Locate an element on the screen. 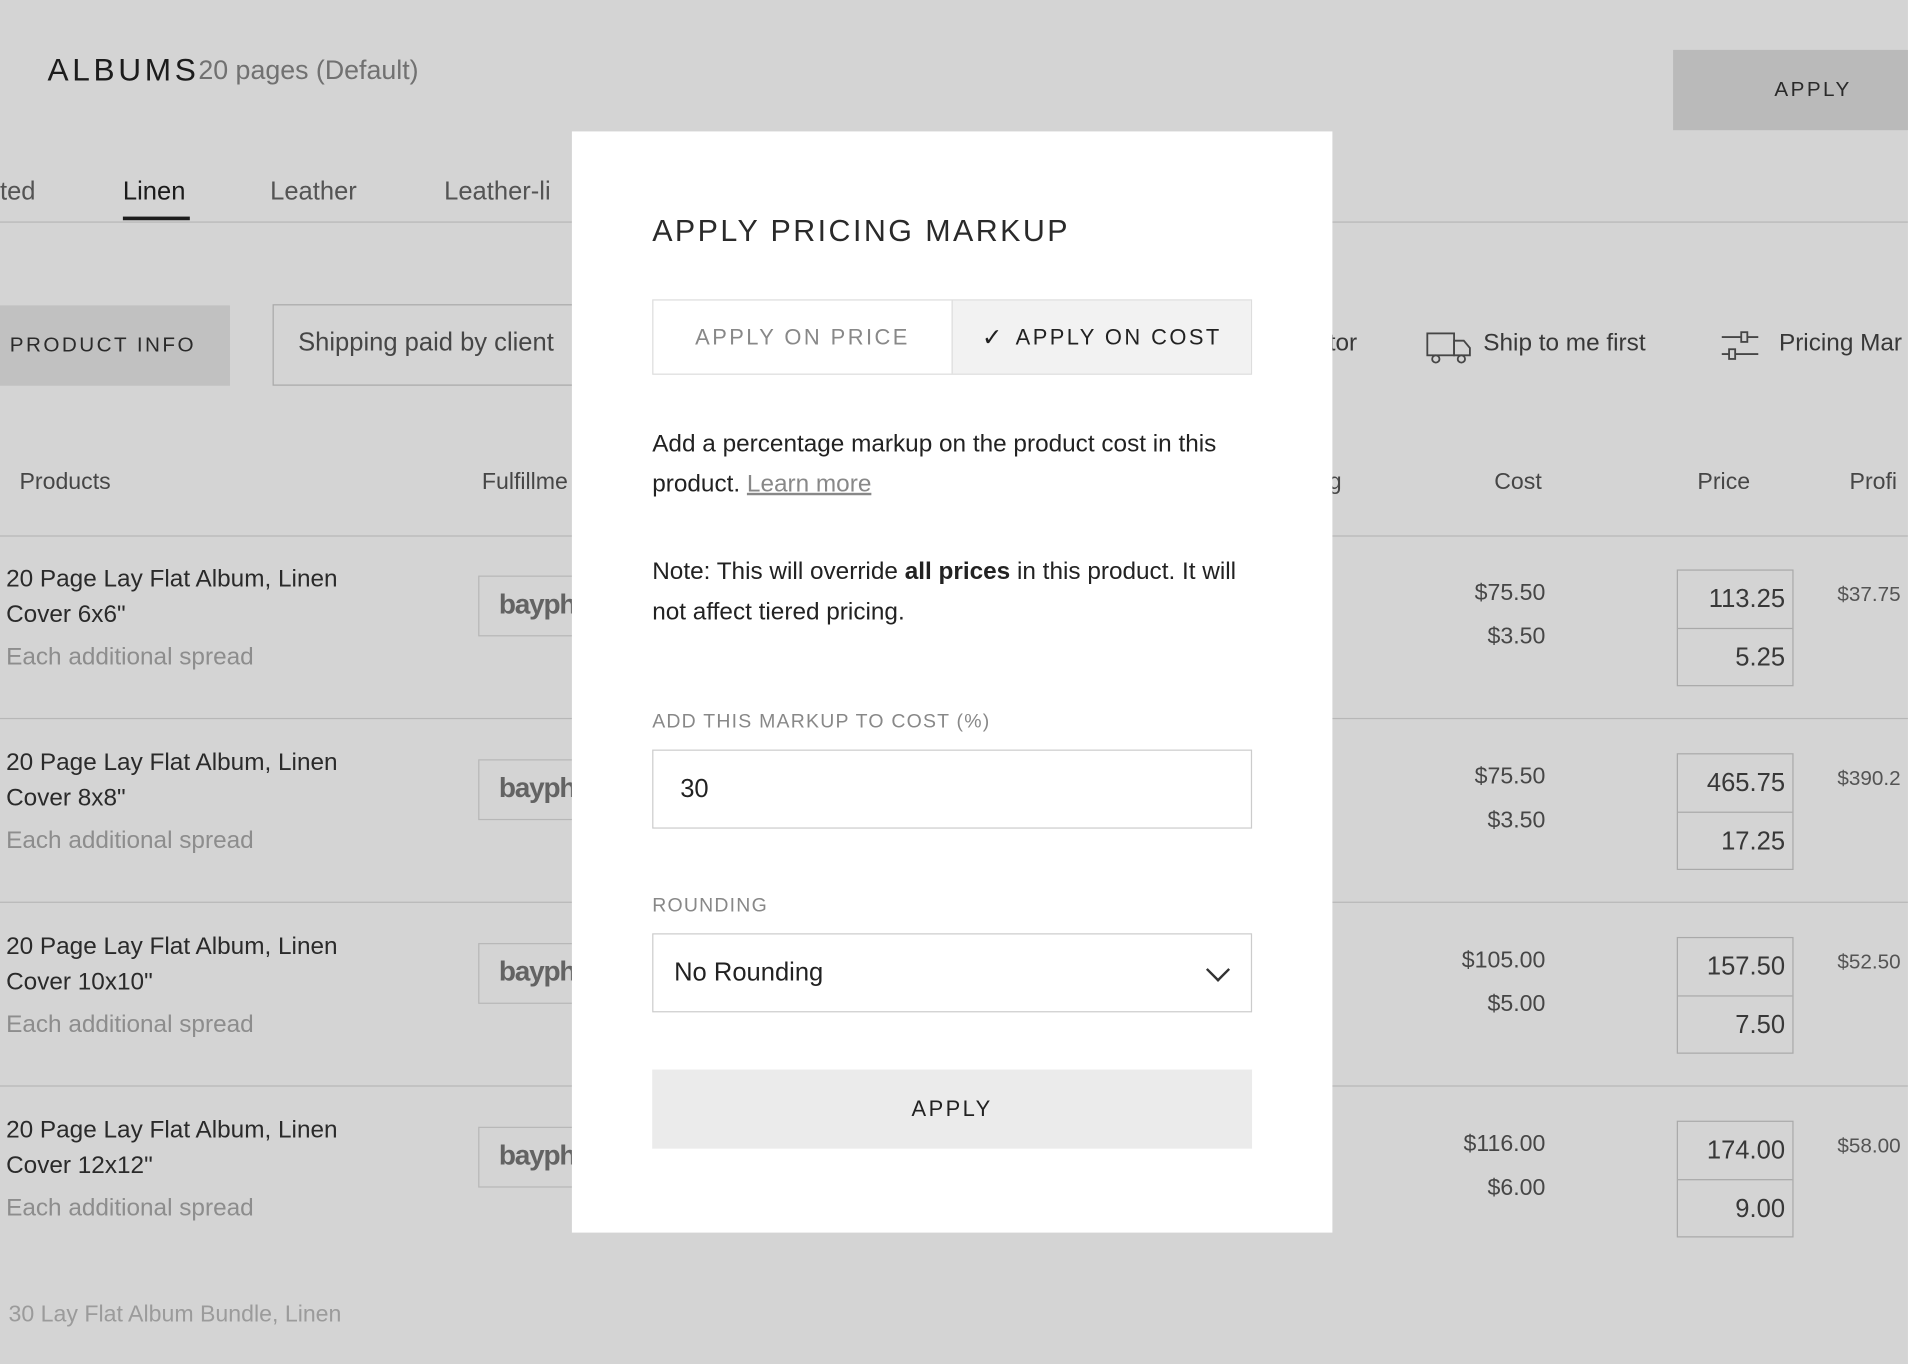 Image resolution: width=1908 pixels, height=1364 pixels. note-bold: all prices is located at coordinates (957, 572).